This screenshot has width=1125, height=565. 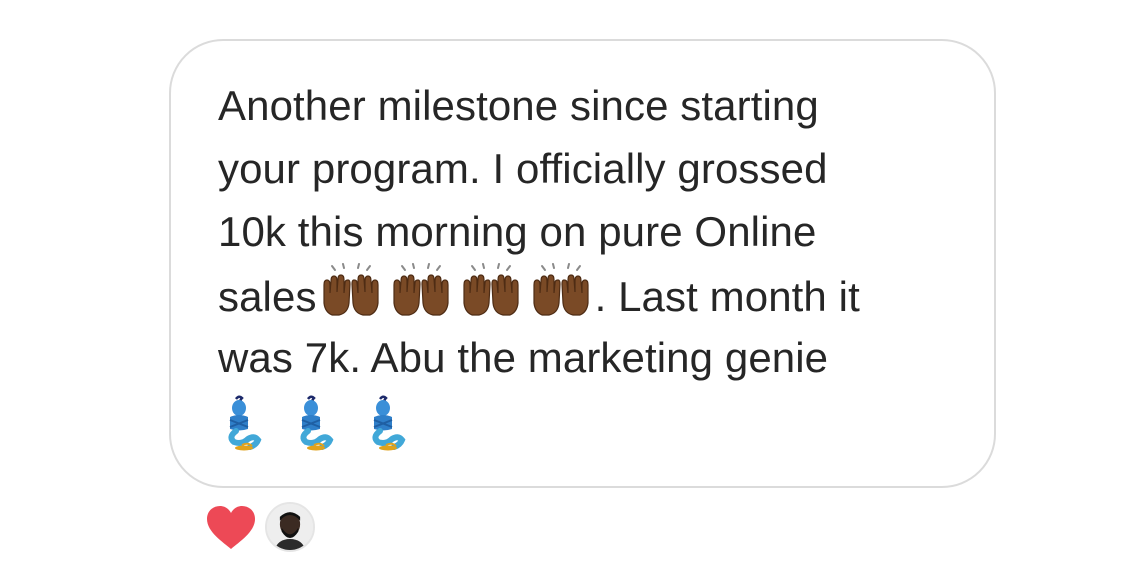 I want to click on message-line-4: sales . Last month it, so click(x=598, y=294).